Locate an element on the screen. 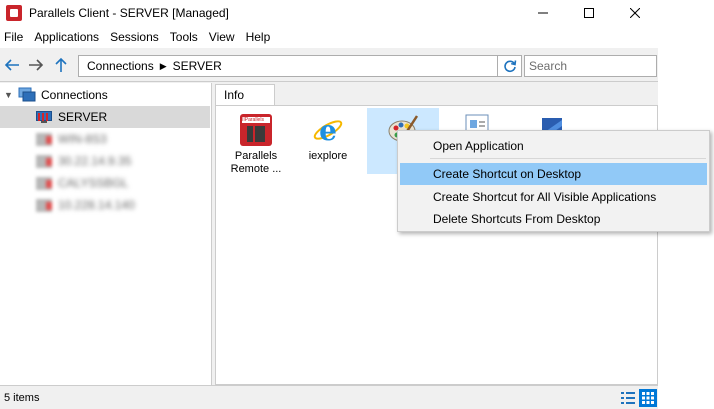  refresh-icon is located at coordinates (509, 66).